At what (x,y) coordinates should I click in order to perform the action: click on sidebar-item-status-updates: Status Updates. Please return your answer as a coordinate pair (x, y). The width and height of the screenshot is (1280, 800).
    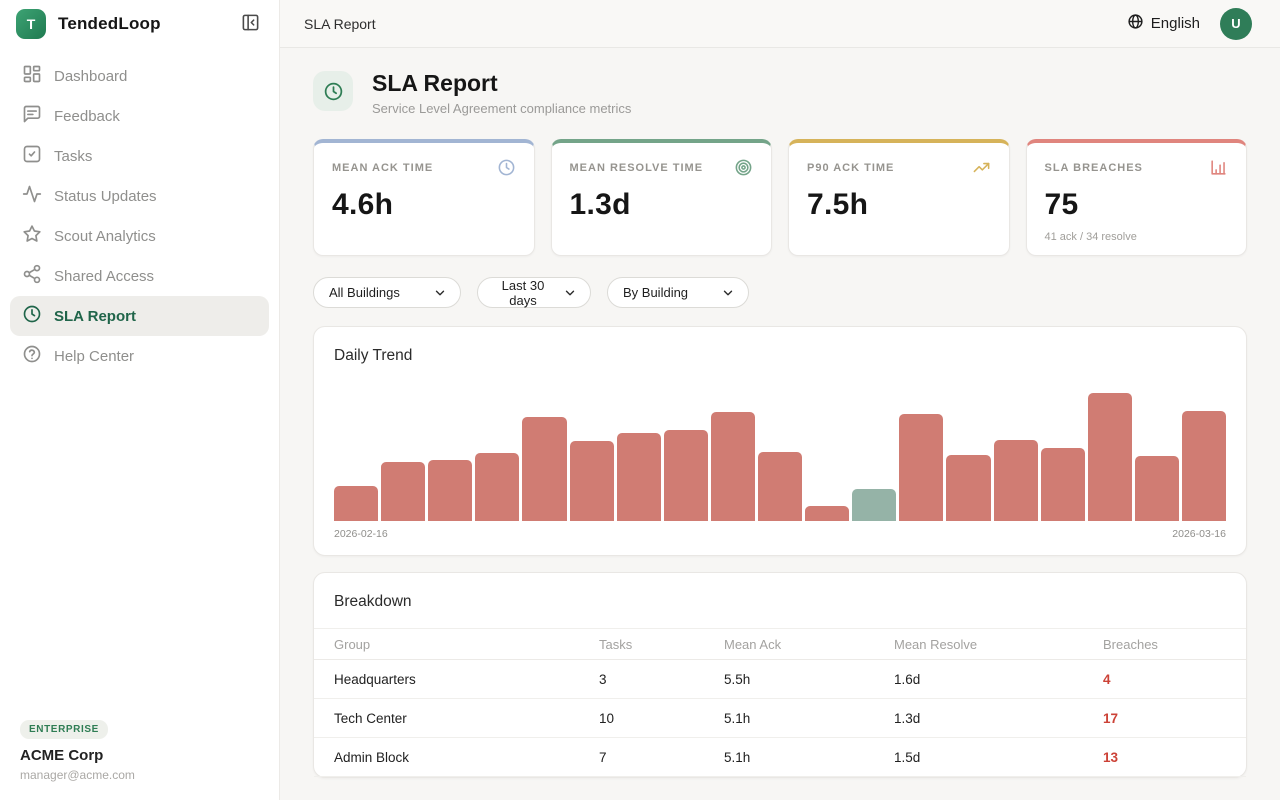
    Looking at the image, I should click on (139, 196).